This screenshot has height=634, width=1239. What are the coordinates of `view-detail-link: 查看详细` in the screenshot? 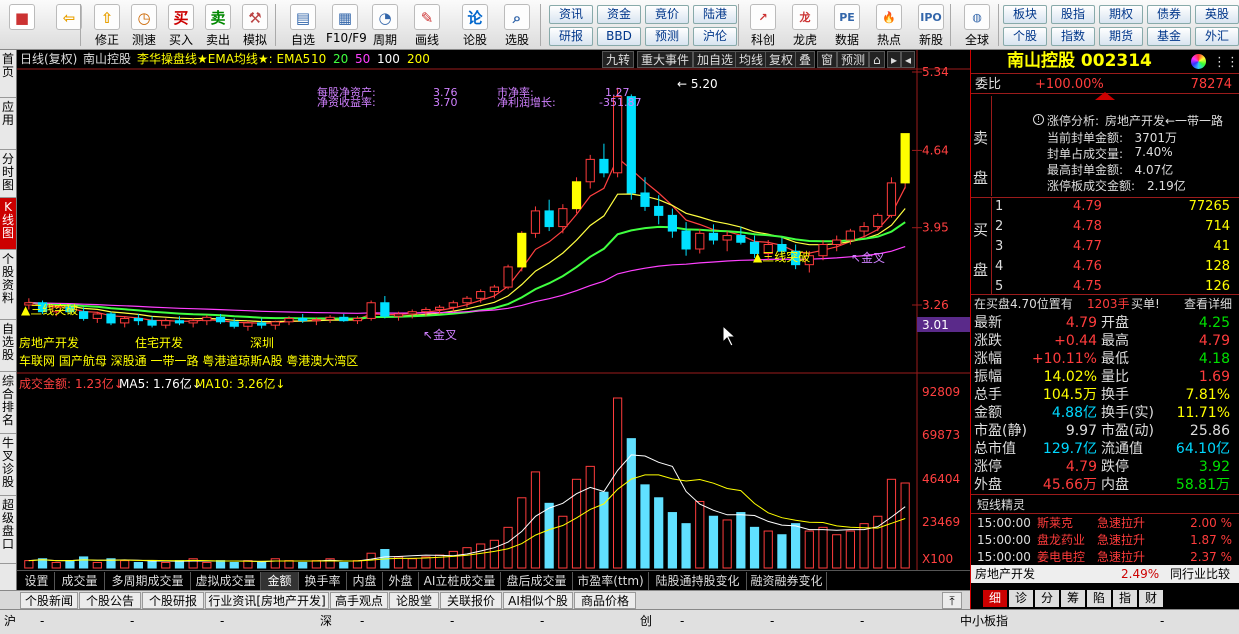 It's located at (1208, 304).